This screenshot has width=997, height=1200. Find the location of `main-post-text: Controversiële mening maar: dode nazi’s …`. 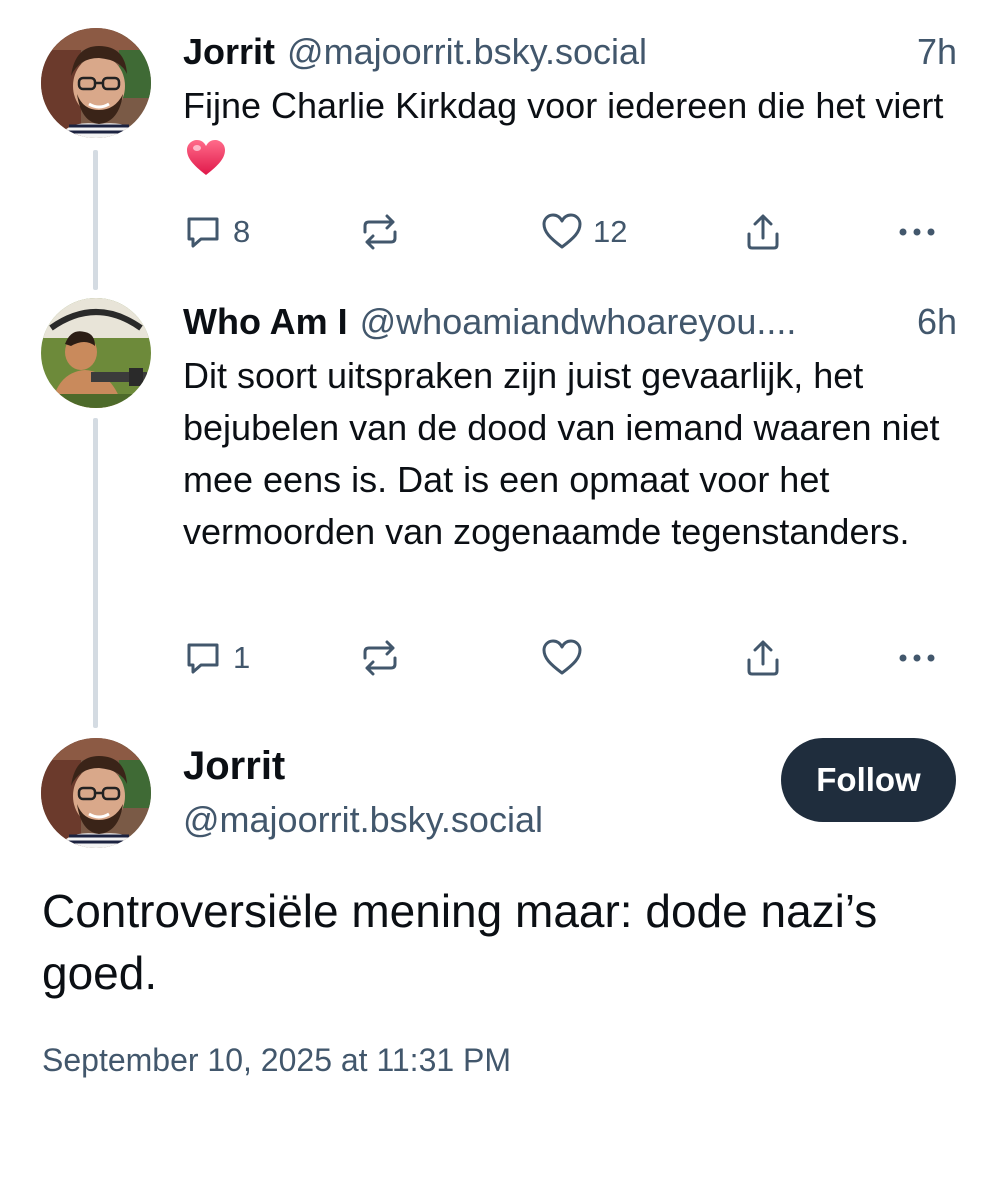

main-post-text: Controversiële mening maar: dode nazi’s … is located at coordinates (460, 942).